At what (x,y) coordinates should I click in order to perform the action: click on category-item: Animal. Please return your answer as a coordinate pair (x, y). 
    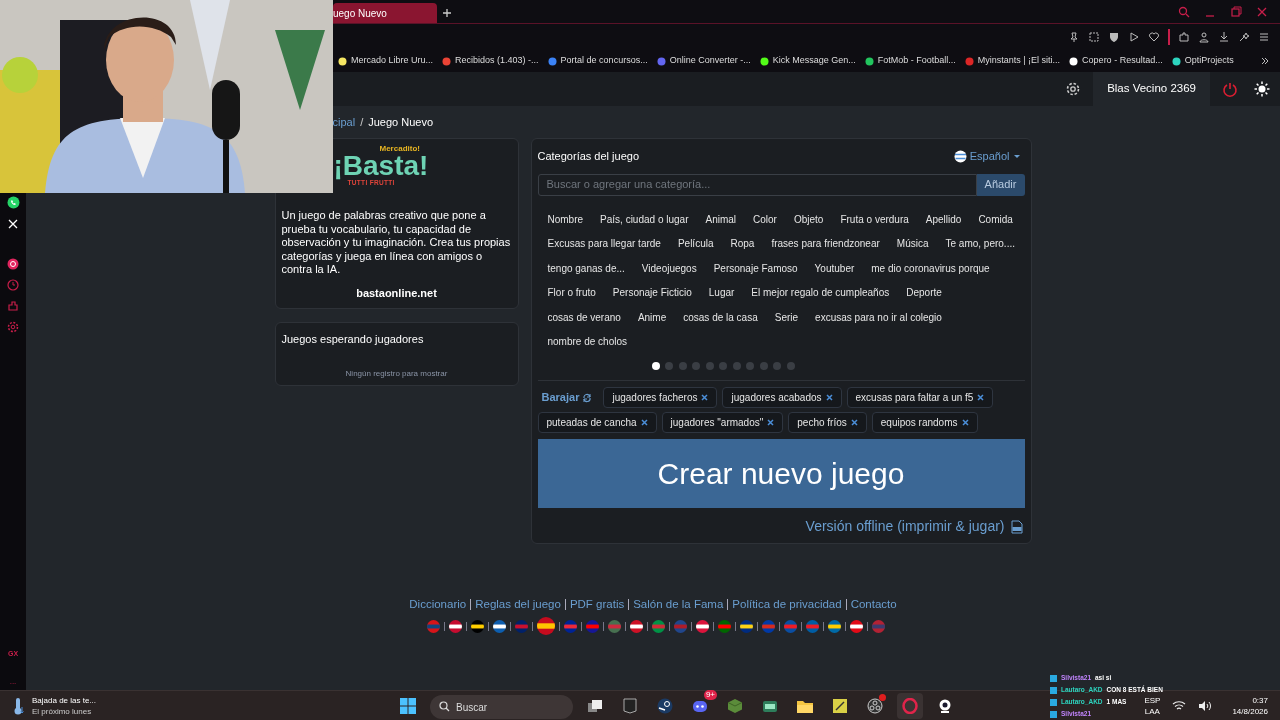
    Looking at the image, I should click on (721, 220).